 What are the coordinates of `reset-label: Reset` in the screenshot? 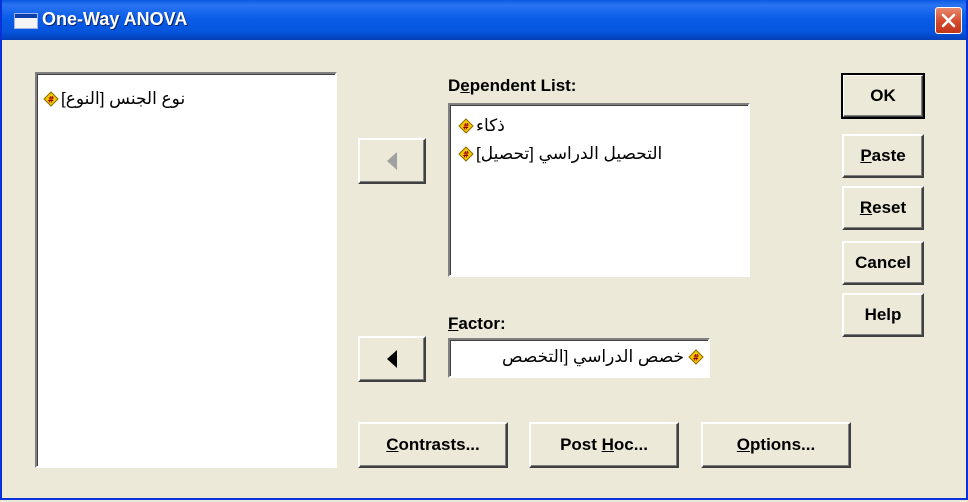 It's located at (883, 207).